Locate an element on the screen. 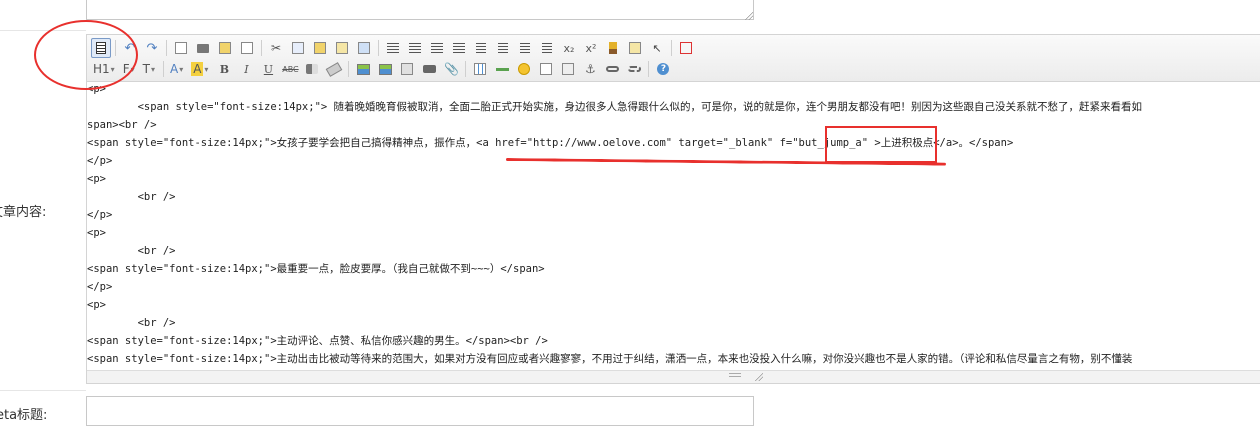 The width and height of the screenshot is (1260, 426). insert-image-button is located at coordinates (363, 69).